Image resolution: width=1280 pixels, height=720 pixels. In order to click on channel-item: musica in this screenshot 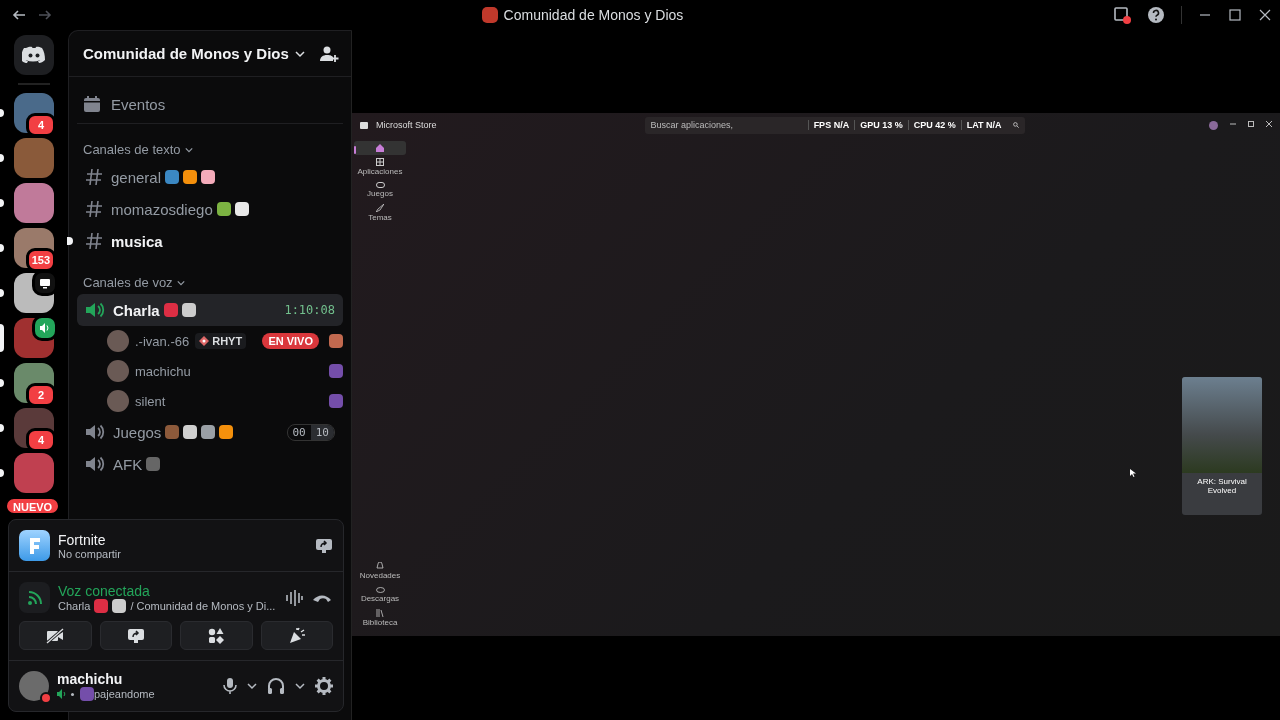, I will do `click(210, 241)`.